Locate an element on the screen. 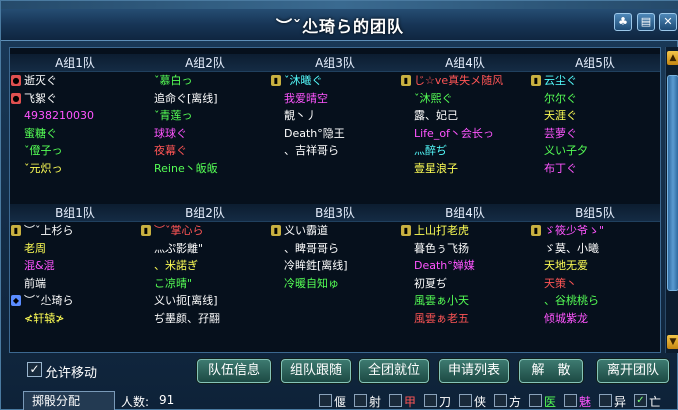 This screenshot has width=678, height=410. team-member: 暮色ぅ飞扬 is located at coordinates (465, 249).